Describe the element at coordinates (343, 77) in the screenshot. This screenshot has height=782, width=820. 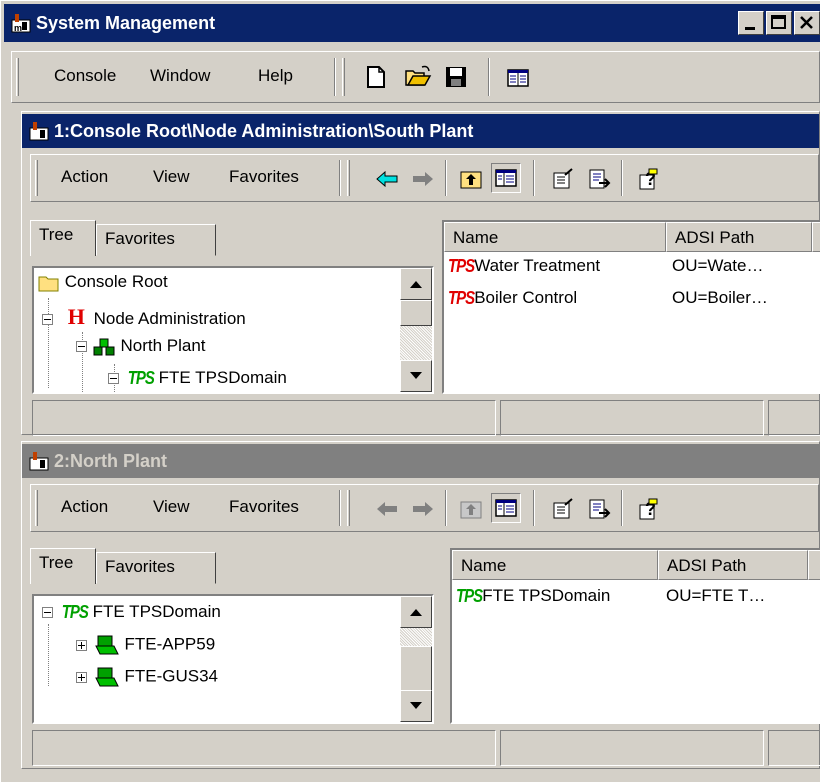
I see `toolbar-grip` at that location.